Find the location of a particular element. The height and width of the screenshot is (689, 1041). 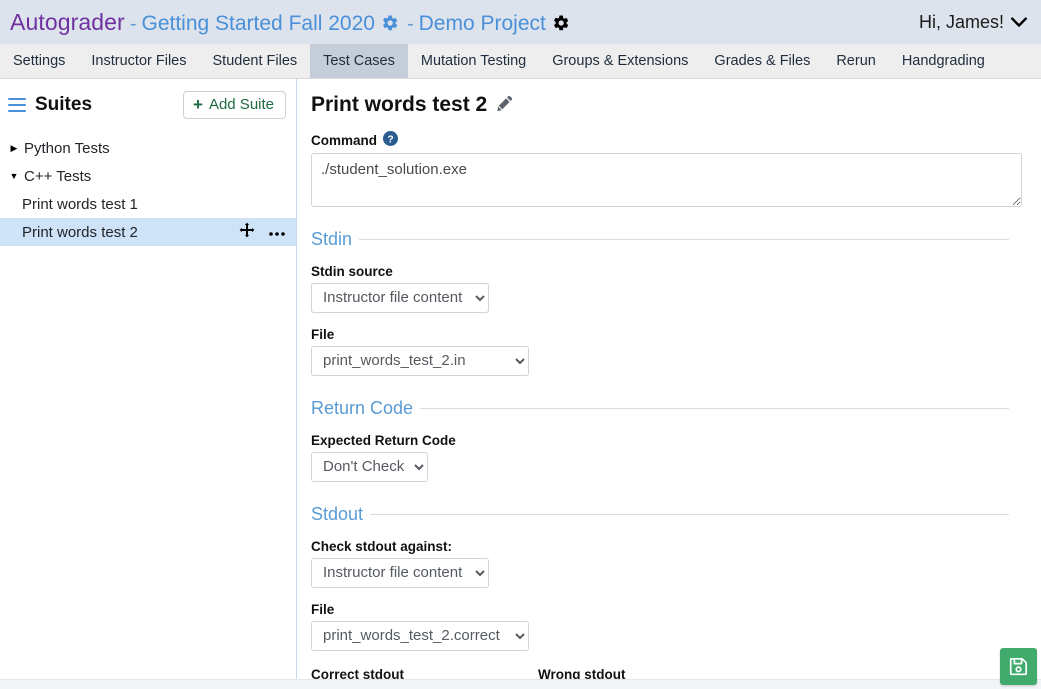

save-floppy-icon is located at coordinates (1018, 666).